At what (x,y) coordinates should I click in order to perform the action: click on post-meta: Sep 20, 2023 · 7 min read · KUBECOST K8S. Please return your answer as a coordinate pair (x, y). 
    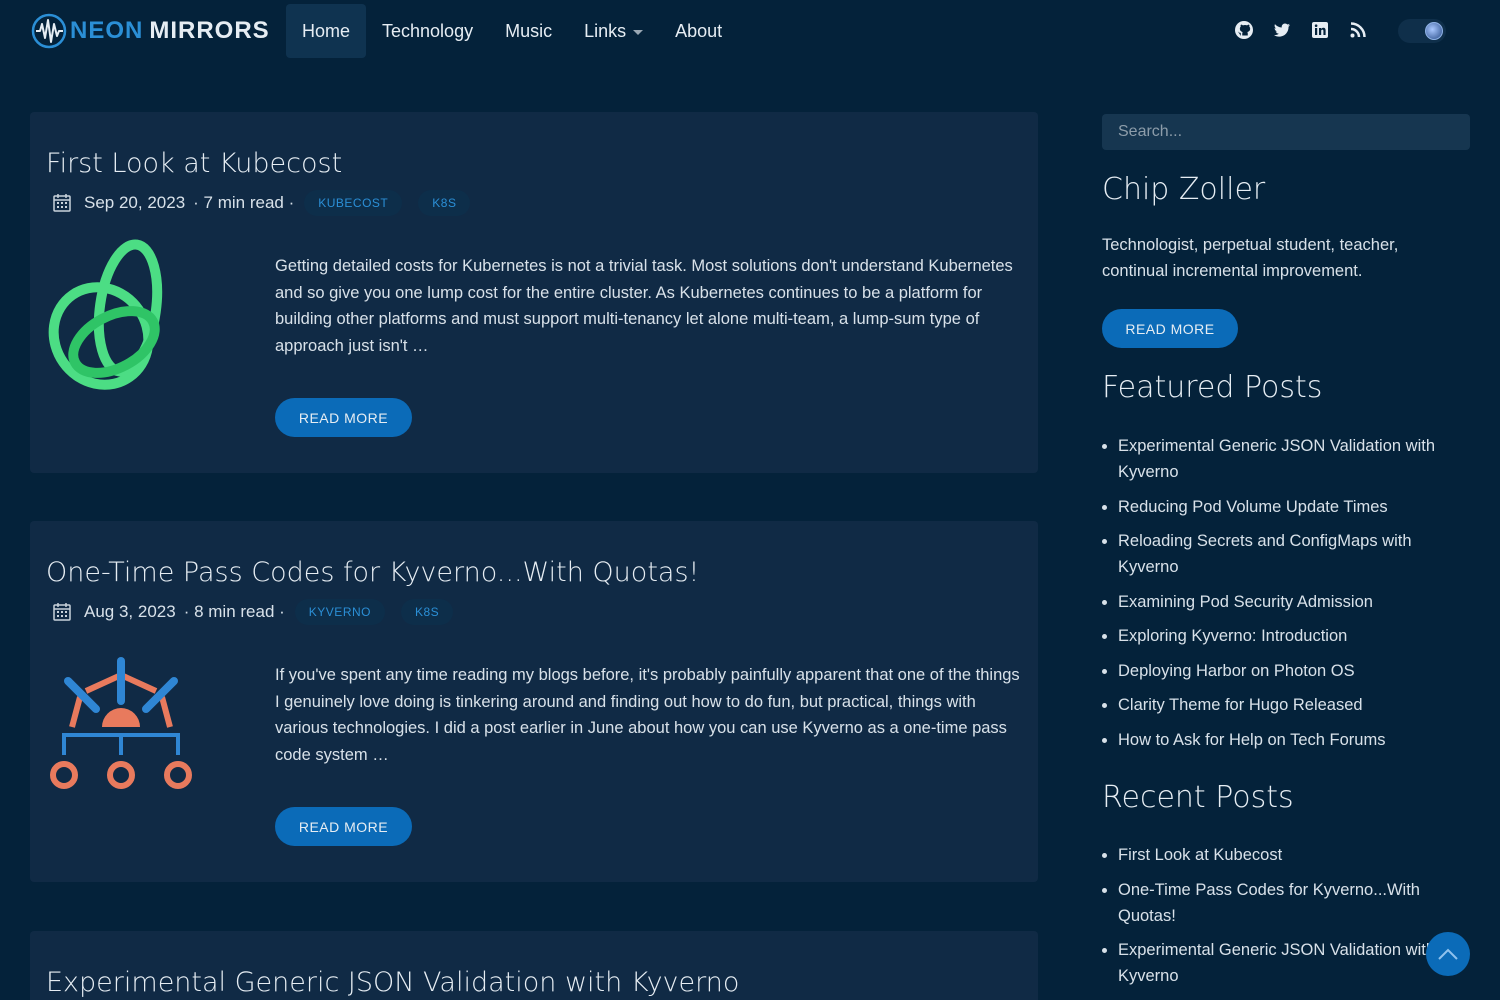
    Looking at the image, I should click on (261, 203).